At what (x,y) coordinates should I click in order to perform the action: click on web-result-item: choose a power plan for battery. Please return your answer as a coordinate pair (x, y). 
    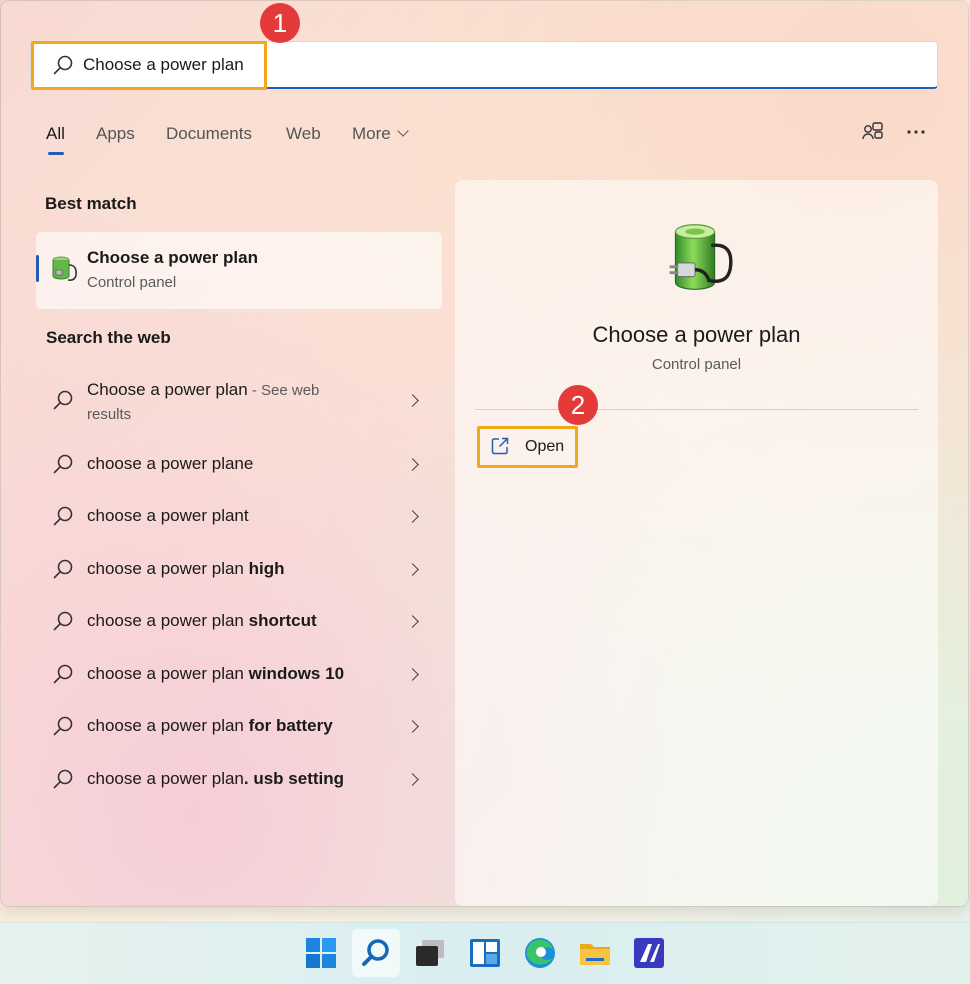
    Looking at the image, I should click on (239, 726).